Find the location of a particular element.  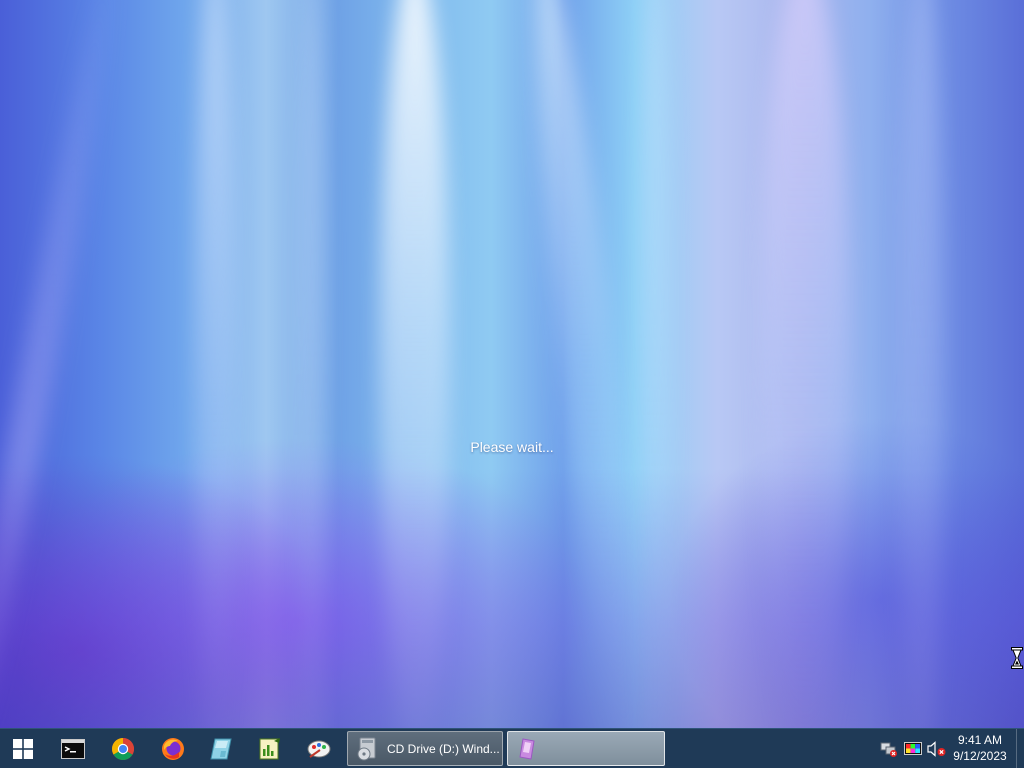

clock-date: 9/12/2023 is located at coordinates (980, 756).